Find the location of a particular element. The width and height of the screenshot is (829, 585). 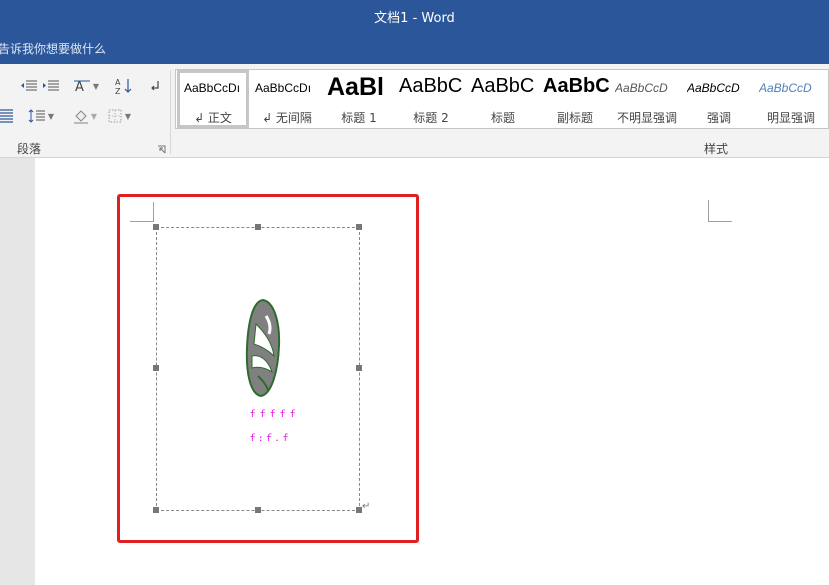

decrease-indent-icon is located at coordinates (29, 85).